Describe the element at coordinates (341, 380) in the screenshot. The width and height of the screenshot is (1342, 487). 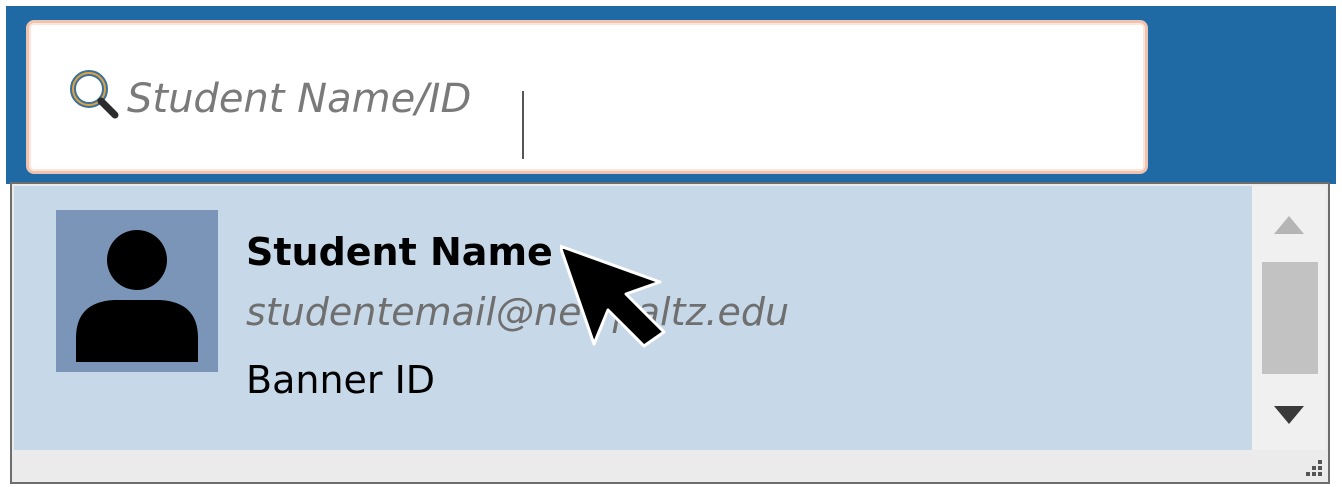
I see `result-banner-id: Banner ID` at that location.